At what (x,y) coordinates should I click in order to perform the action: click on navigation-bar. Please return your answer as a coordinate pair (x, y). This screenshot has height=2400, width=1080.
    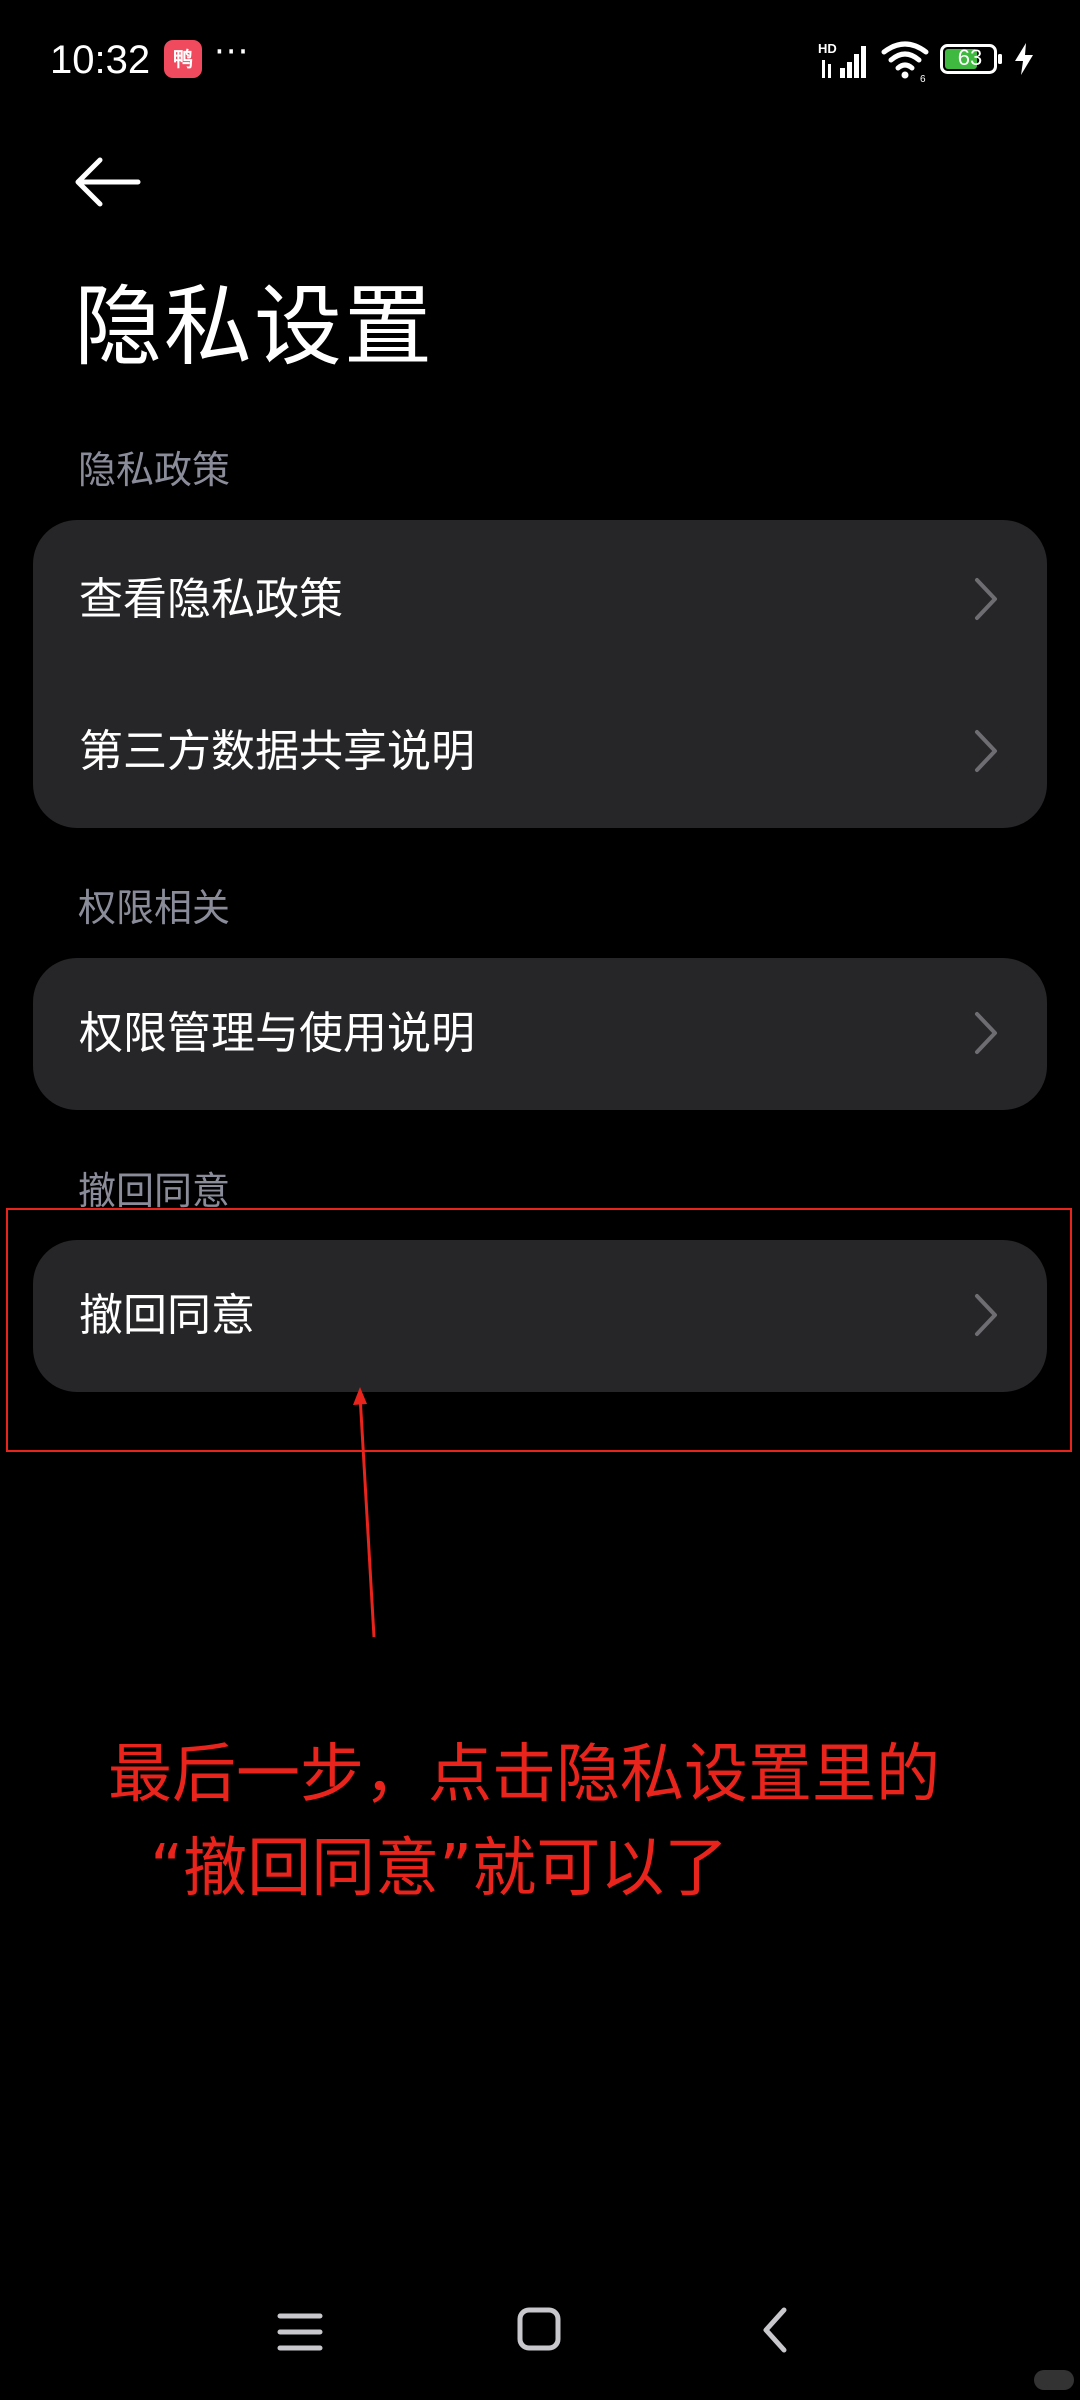
    Looking at the image, I should click on (540, 2330).